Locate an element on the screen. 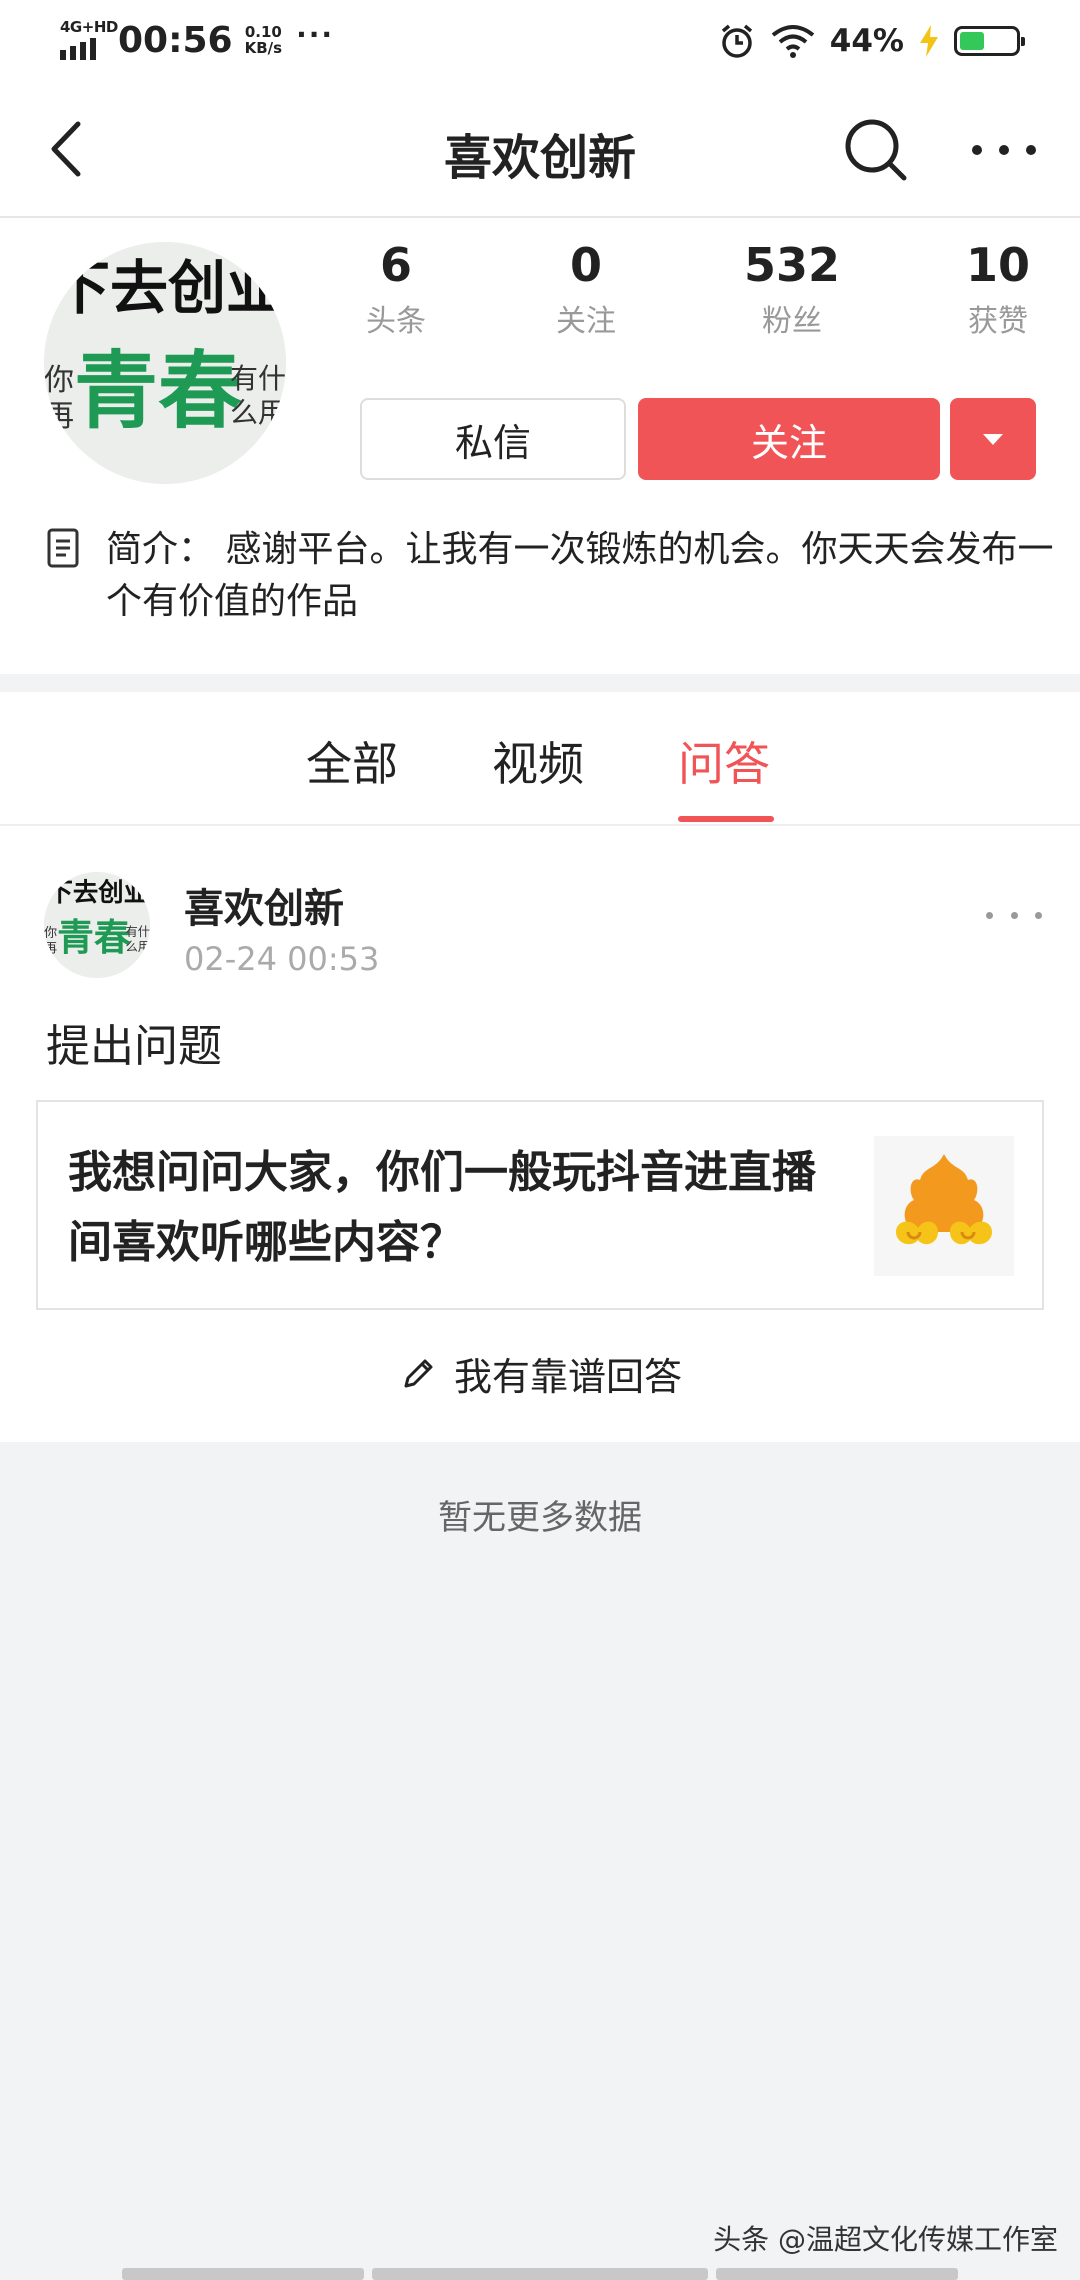  flame-cloud-icon is located at coordinates (944, 1199).